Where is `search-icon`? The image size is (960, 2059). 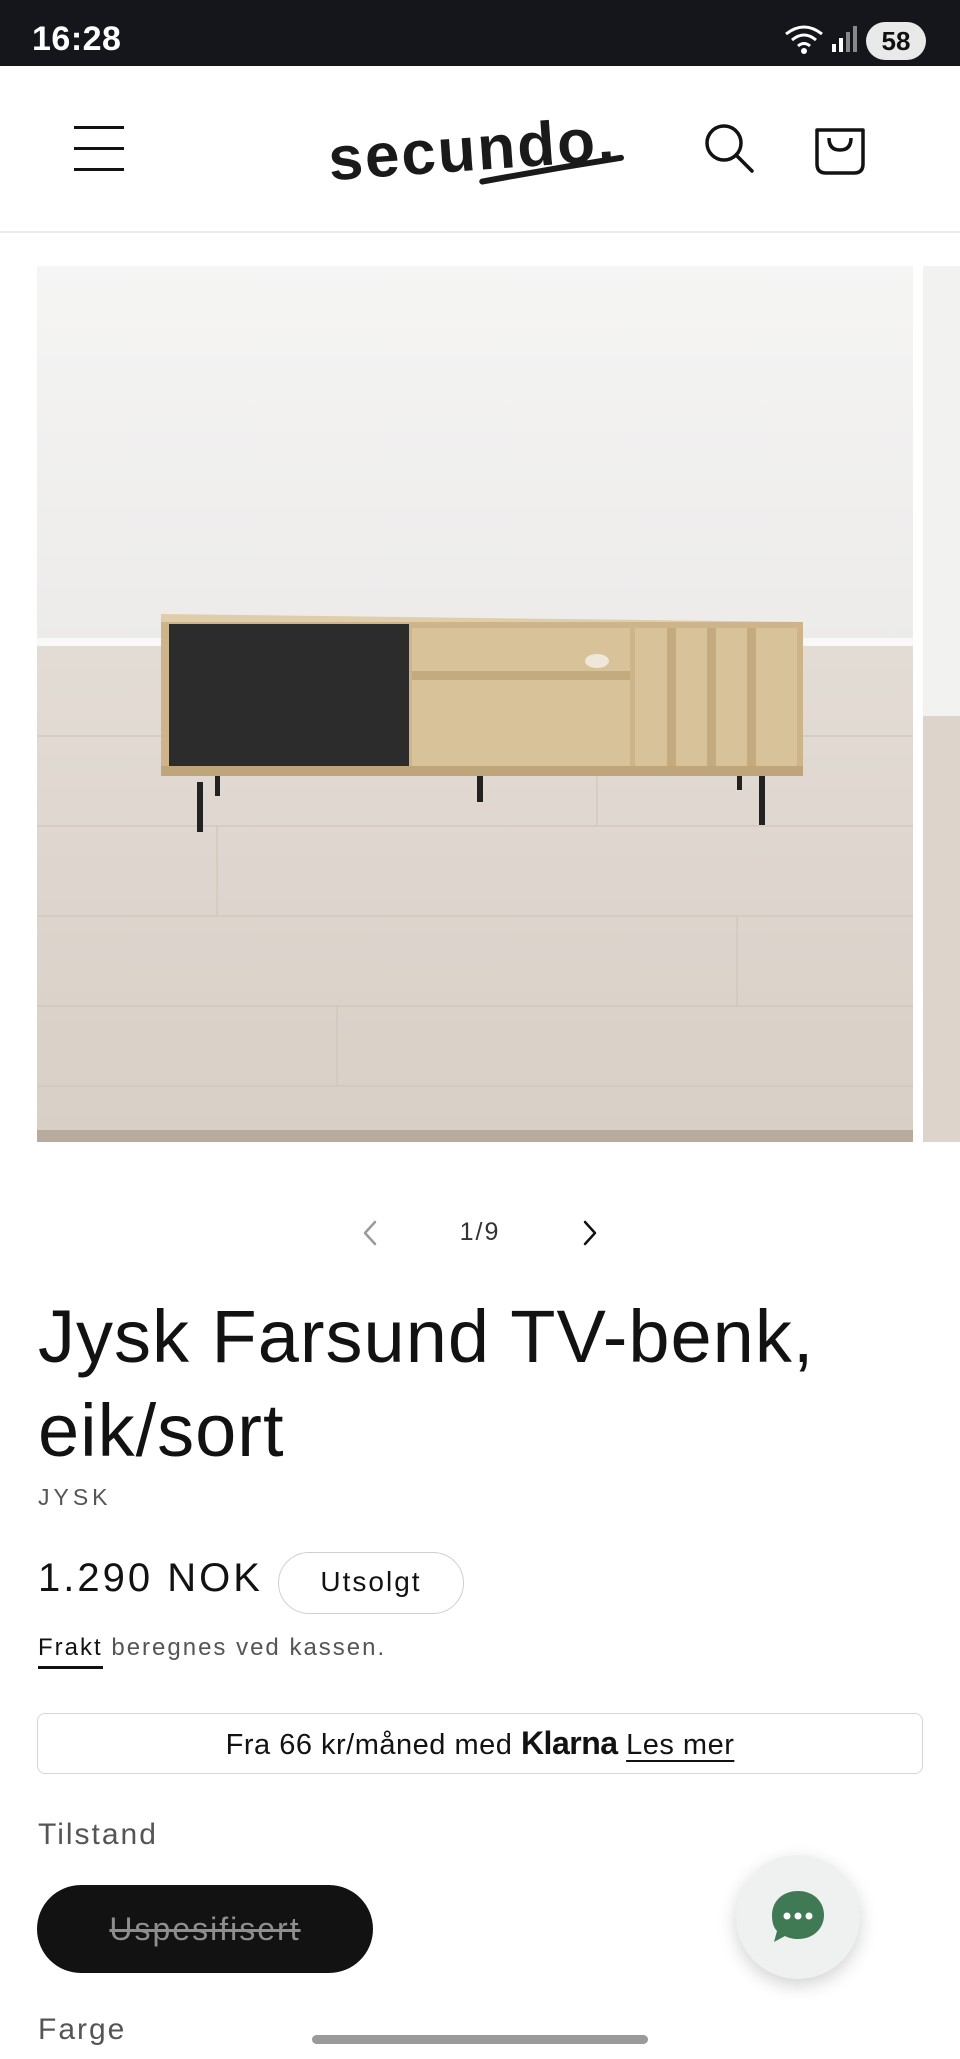
search-icon is located at coordinates (729, 148).